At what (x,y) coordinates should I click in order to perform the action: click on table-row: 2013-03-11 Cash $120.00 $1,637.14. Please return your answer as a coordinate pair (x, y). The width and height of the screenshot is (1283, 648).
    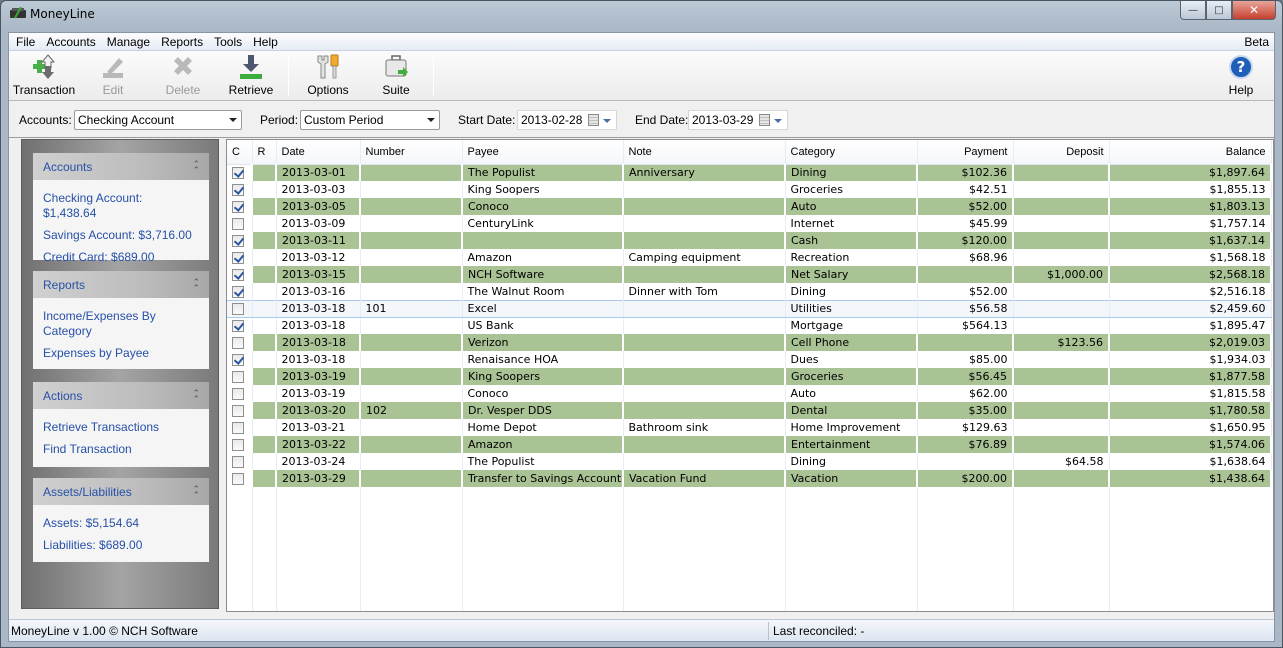
    Looking at the image, I should click on (749, 240).